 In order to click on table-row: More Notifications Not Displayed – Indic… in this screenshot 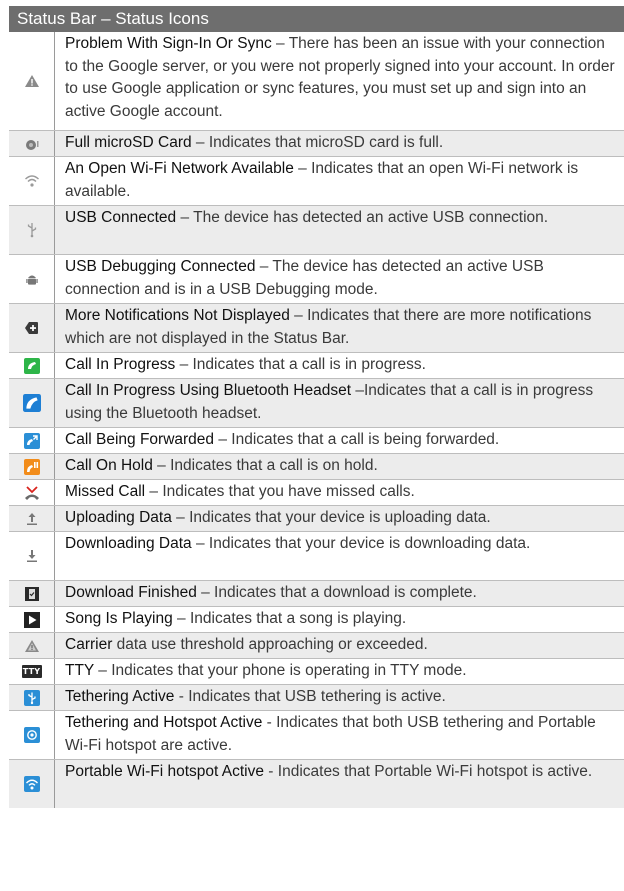, I will do `click(316, 328)`.